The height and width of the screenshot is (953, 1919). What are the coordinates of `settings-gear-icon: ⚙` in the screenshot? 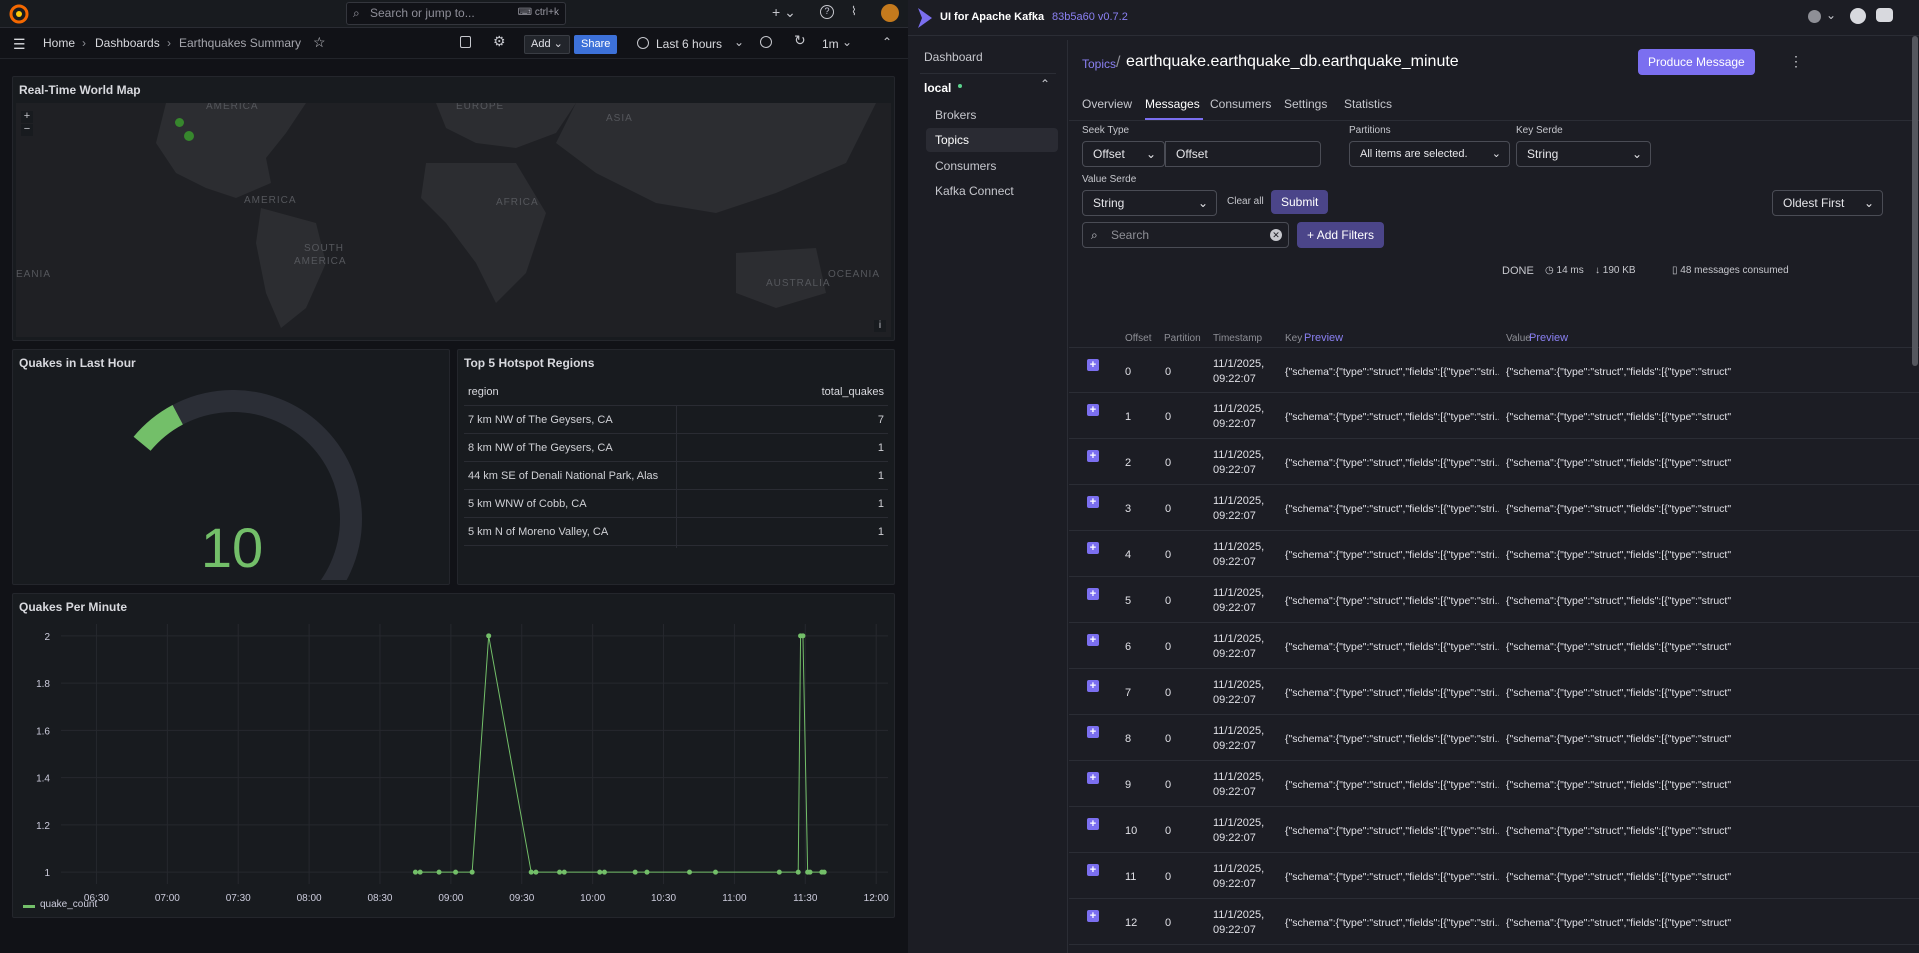 It's located at (499, 41).